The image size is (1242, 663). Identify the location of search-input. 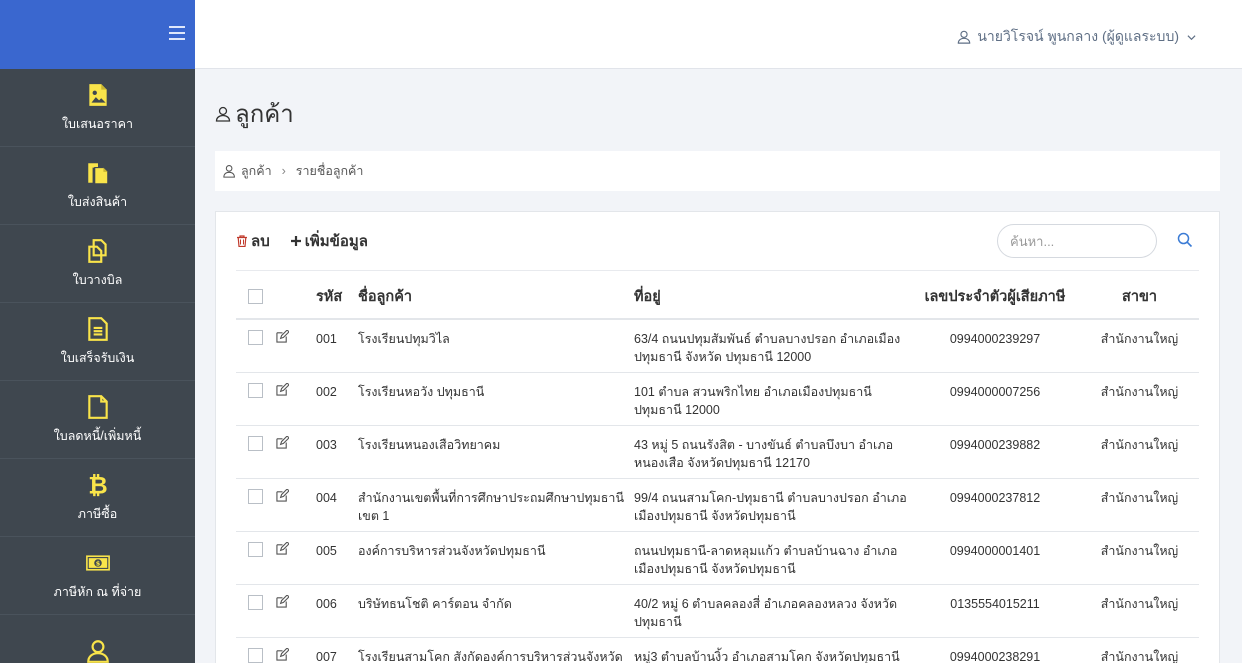
(1077, 241).